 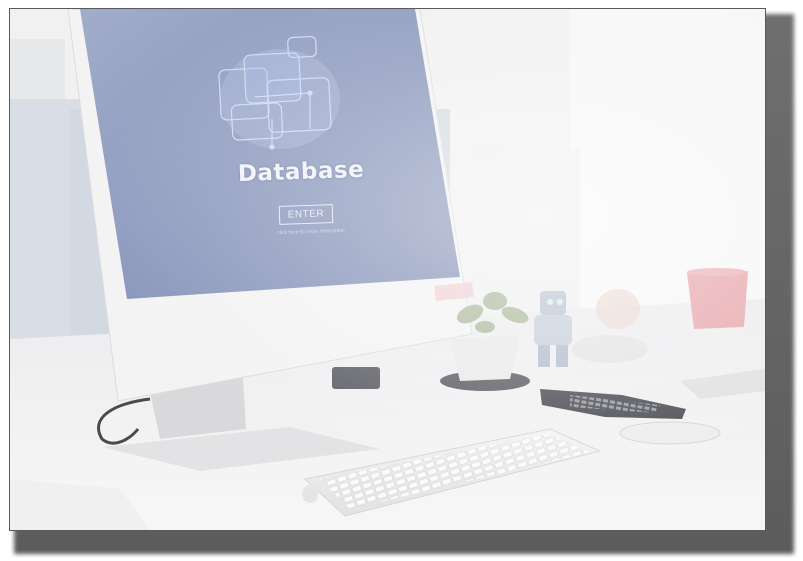 What do you see at coordinates (485, 358) in the screenshot?
I see `plant-pot` at bounding box center [485, 358].